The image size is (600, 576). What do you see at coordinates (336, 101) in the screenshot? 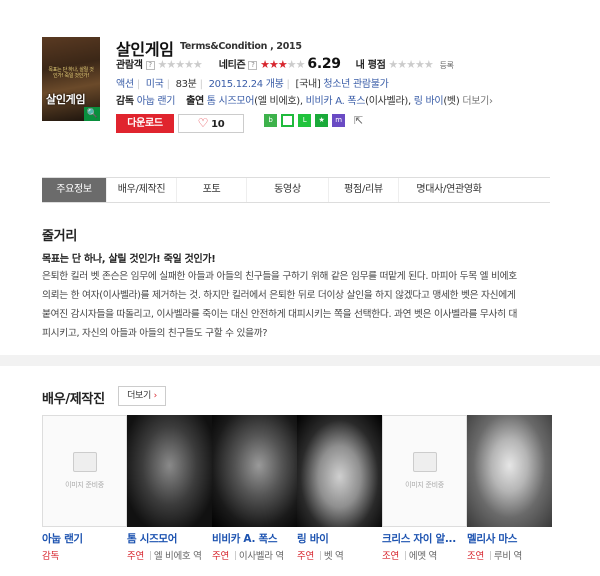
I see `cast-link-2: 비비카 A. 폭스` at bounding box center [336, 101].